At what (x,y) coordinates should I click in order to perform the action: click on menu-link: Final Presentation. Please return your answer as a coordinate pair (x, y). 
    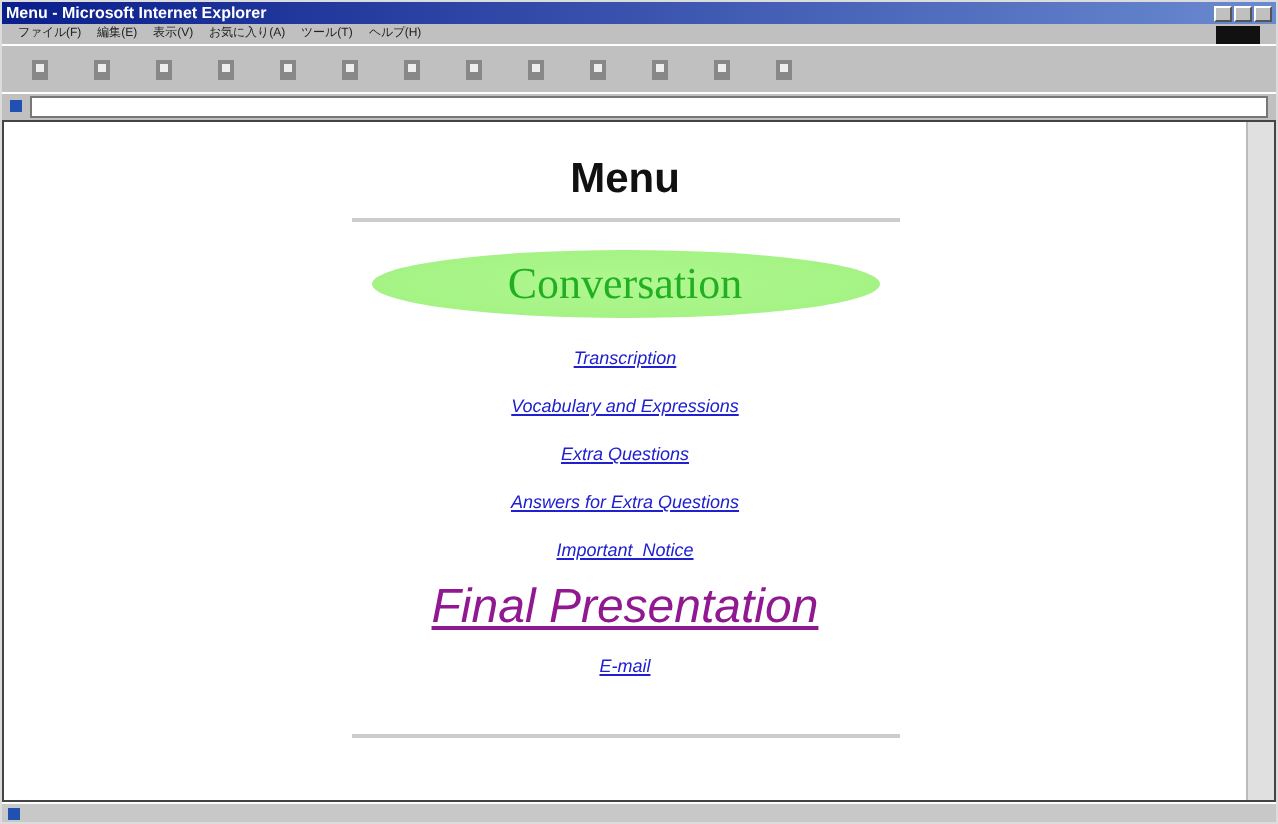
    Looking at the image, I should click on (625, 608).